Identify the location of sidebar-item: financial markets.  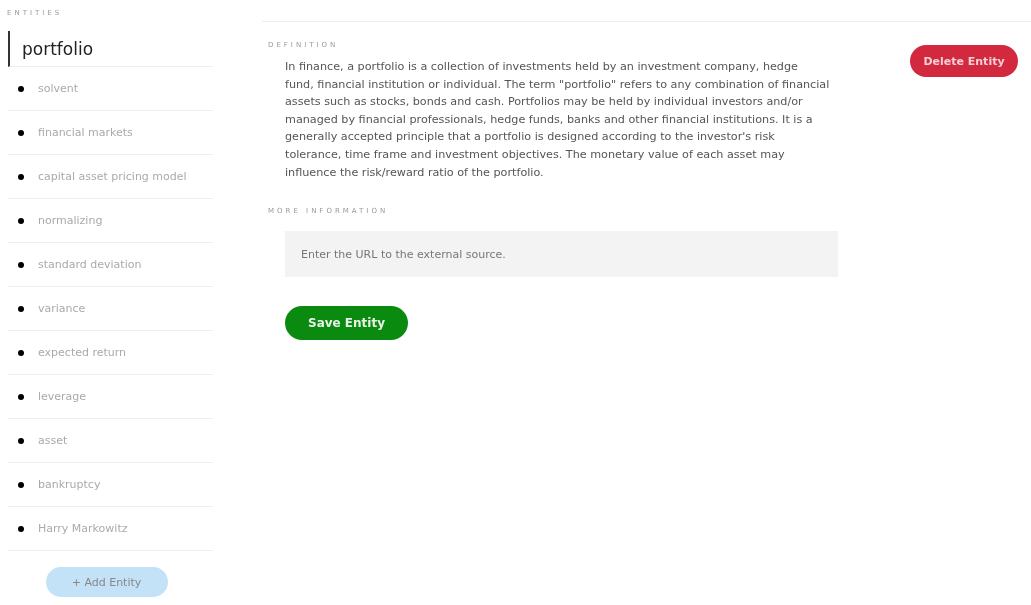
(110, 133).